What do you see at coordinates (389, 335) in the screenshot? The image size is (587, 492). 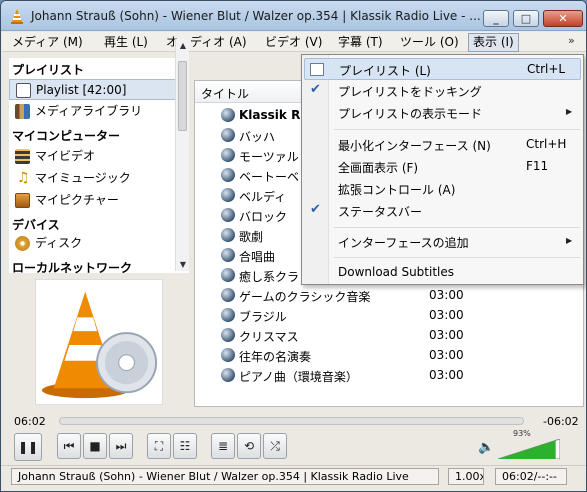 I see `playlist-row: クリスマス 03:00` at bounding box center [389, 335].